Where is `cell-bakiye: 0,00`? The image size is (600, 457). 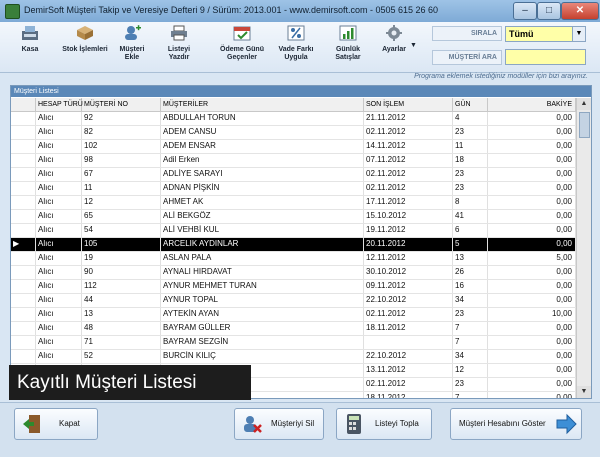 cell-bakiye: 0,00 is located at coordinates (532, 328).